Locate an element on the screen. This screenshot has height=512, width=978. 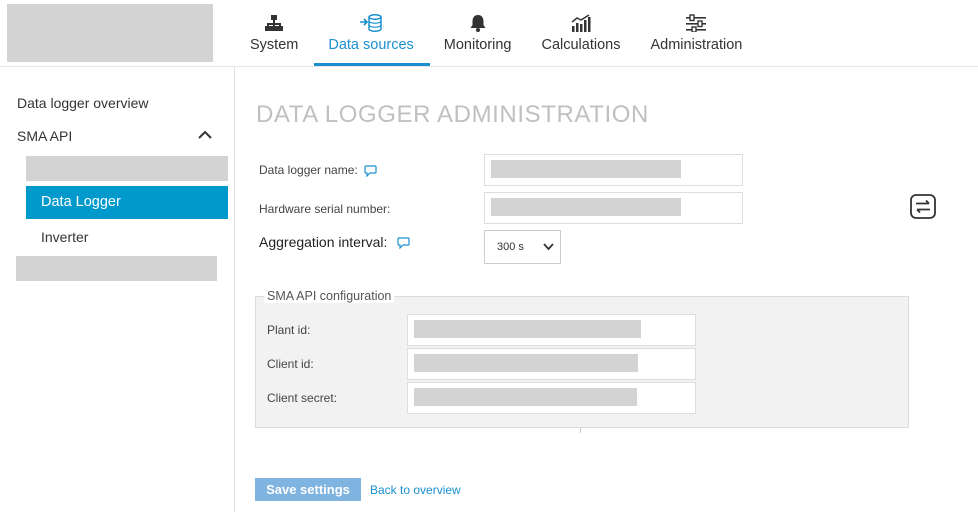
hardware-serial-input is located at coordinates (613, 208).